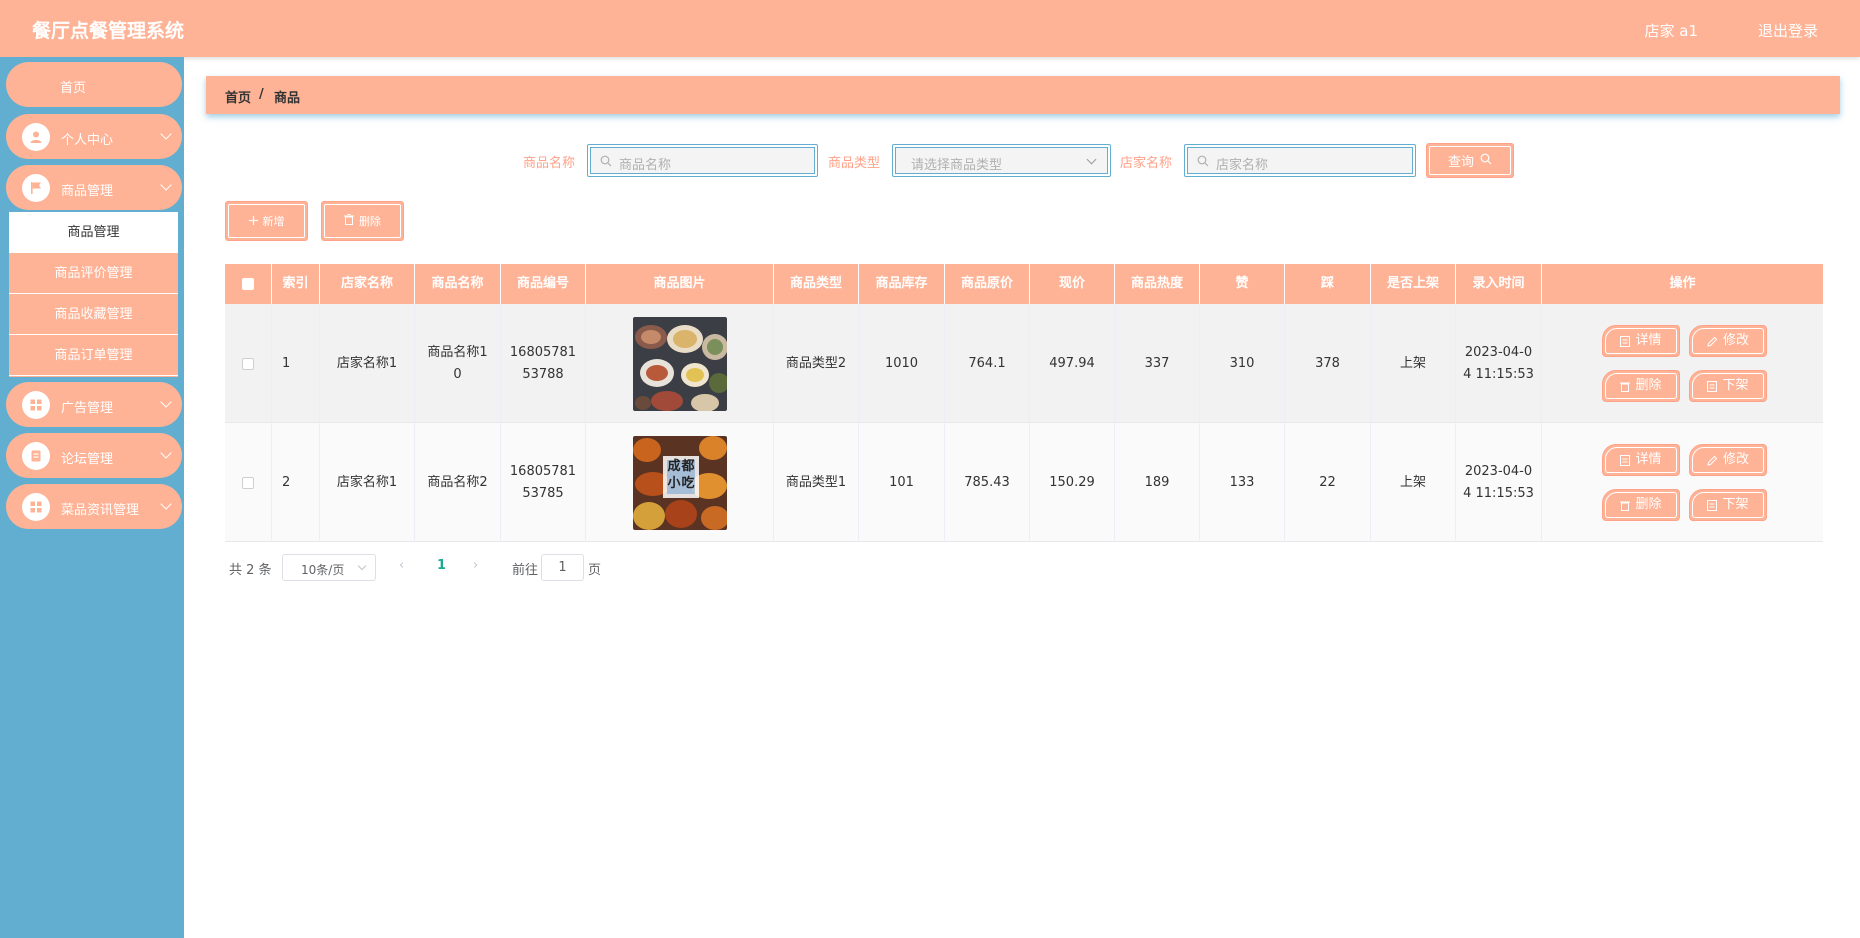 The height and width of the screenshot is (938, 1860). I want to click on cell-index: 1, so click(296, 363).